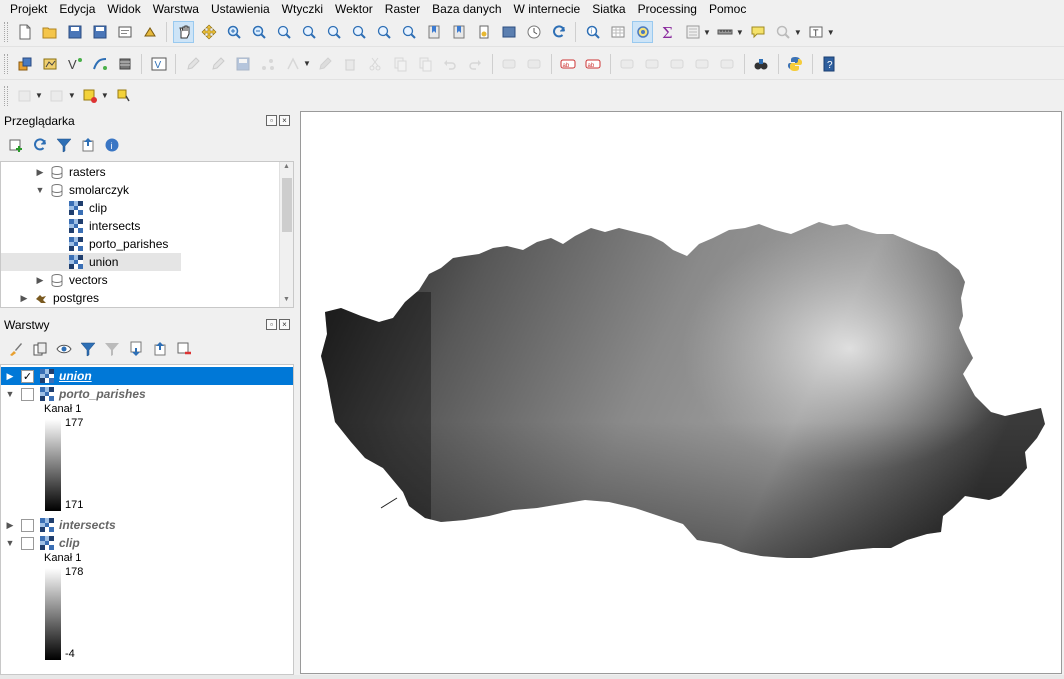 The height and width of the screenshot is (679, 1064). Describe the element at coordinates (147, 376) in the screenshot. I see `layer-union: ▶ ✓ union` at that location.